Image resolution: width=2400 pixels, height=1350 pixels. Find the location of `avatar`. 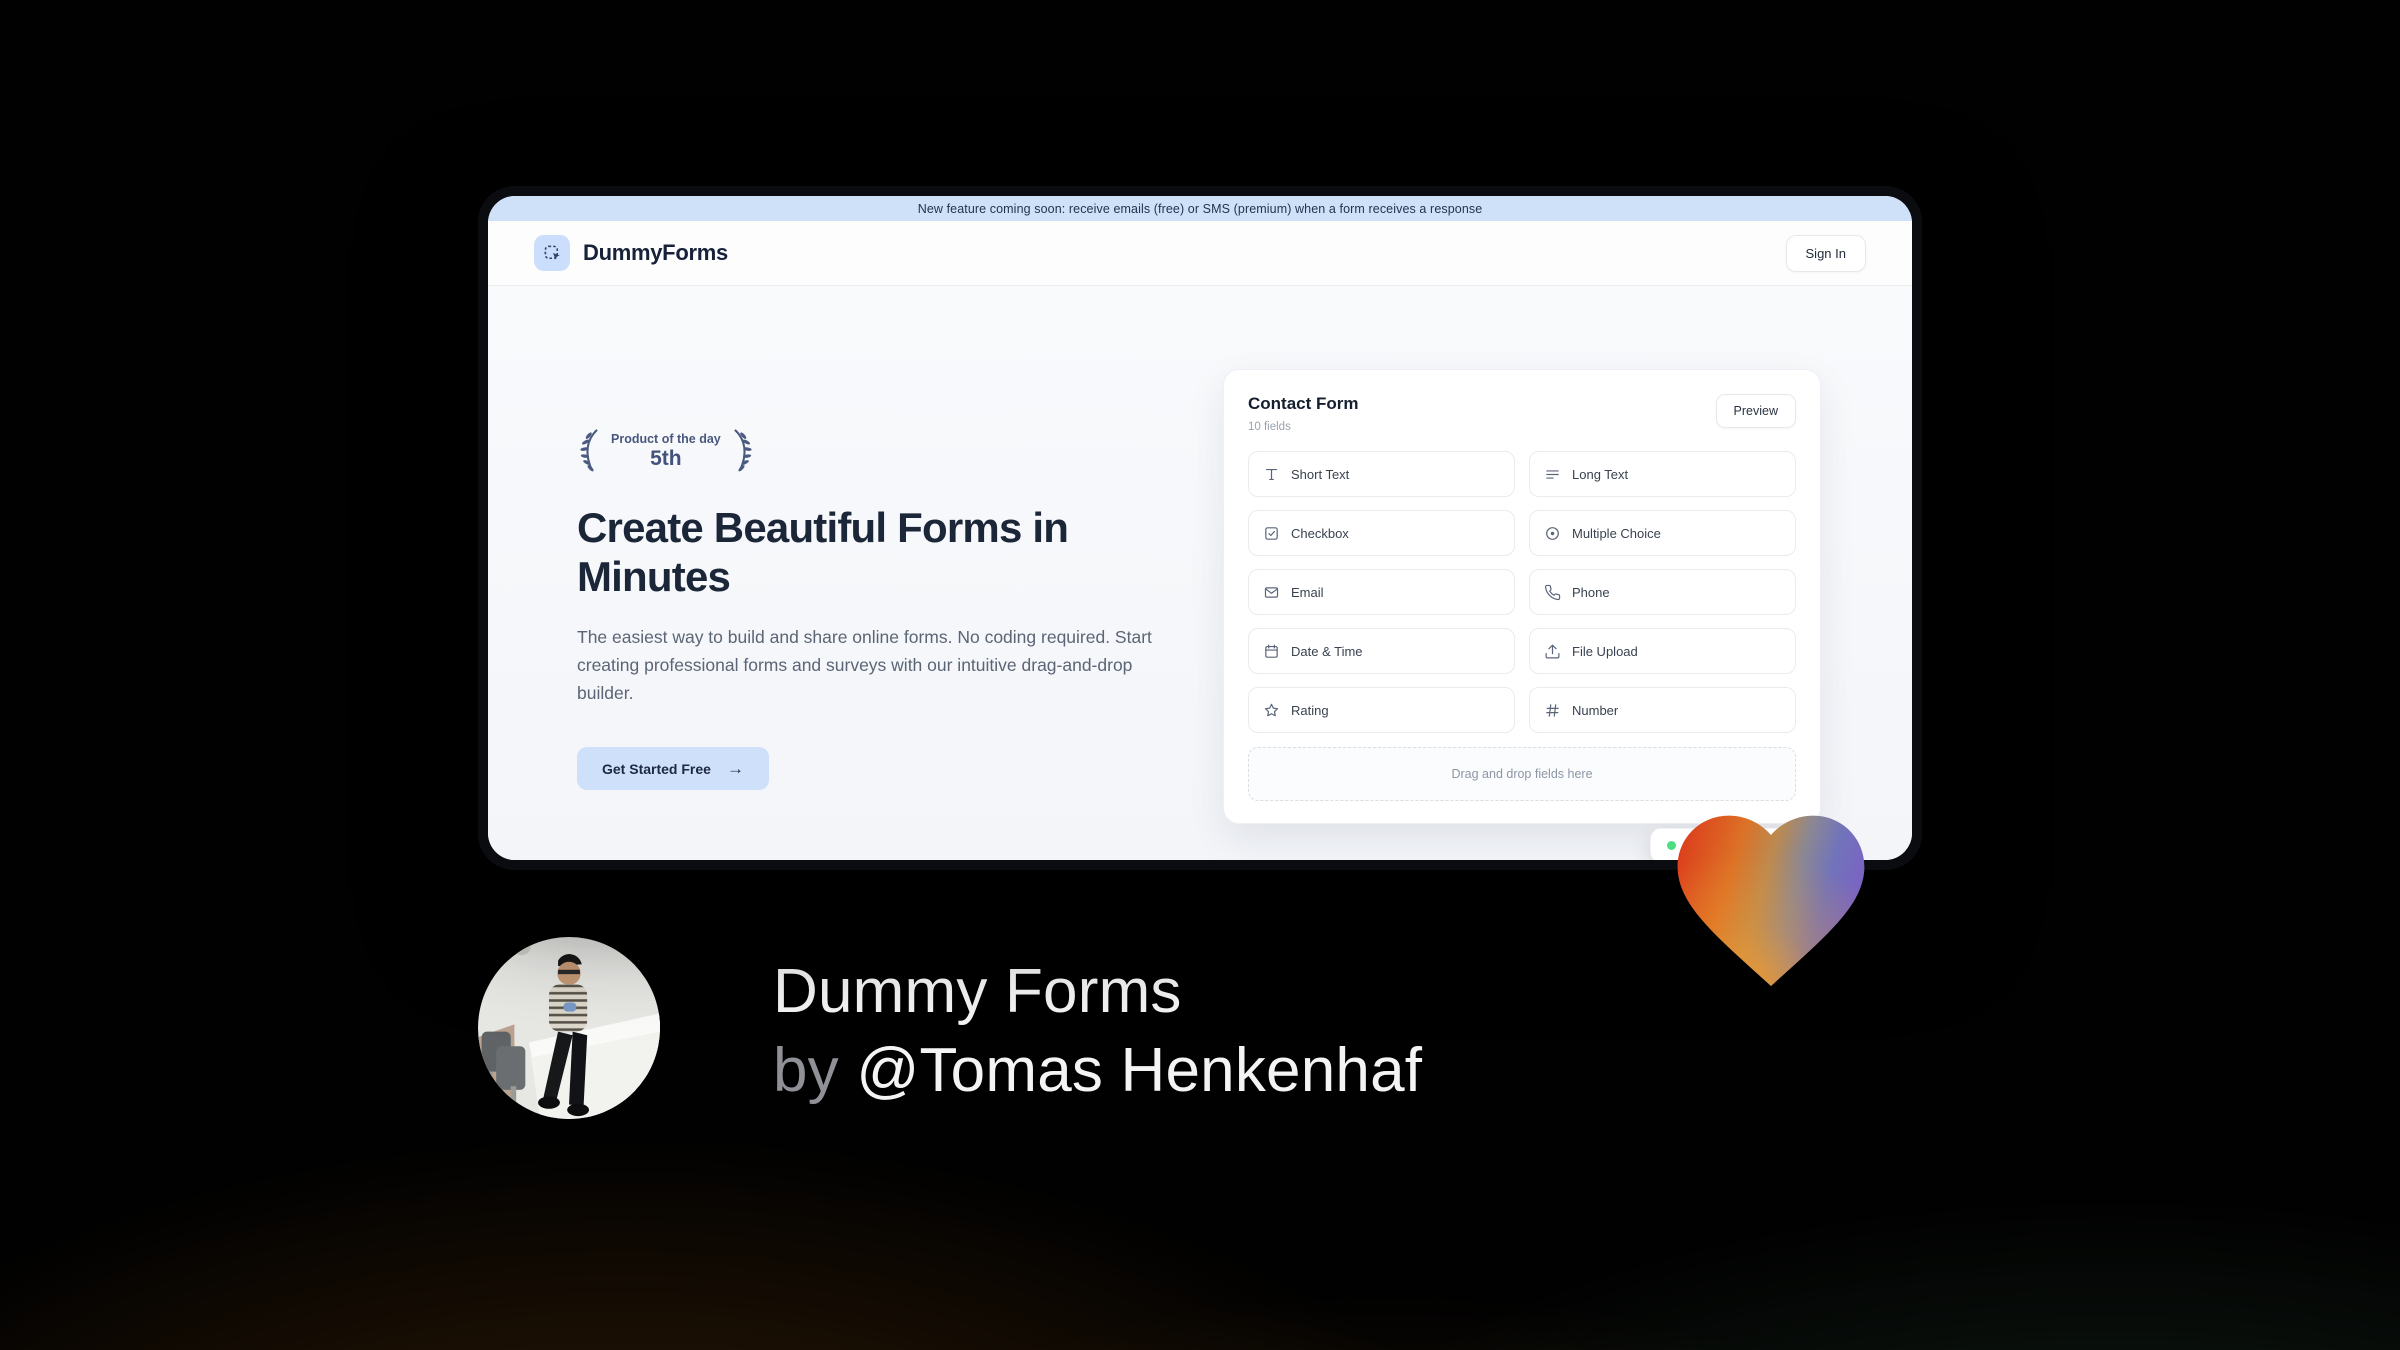

avatar is located at coordinates (569, 1028).